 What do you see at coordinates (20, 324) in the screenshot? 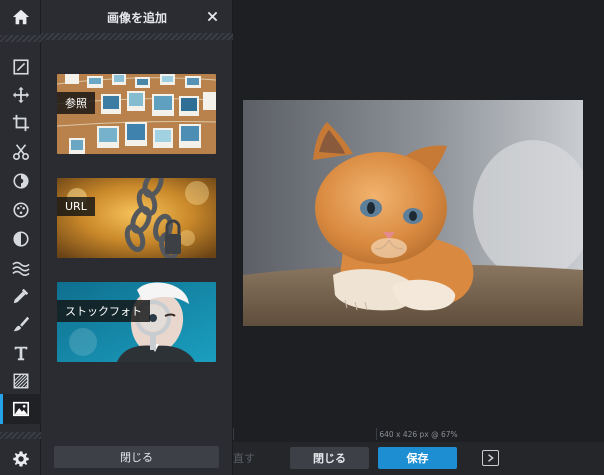
I see `brush-icon` at bounding box center [20, 324].